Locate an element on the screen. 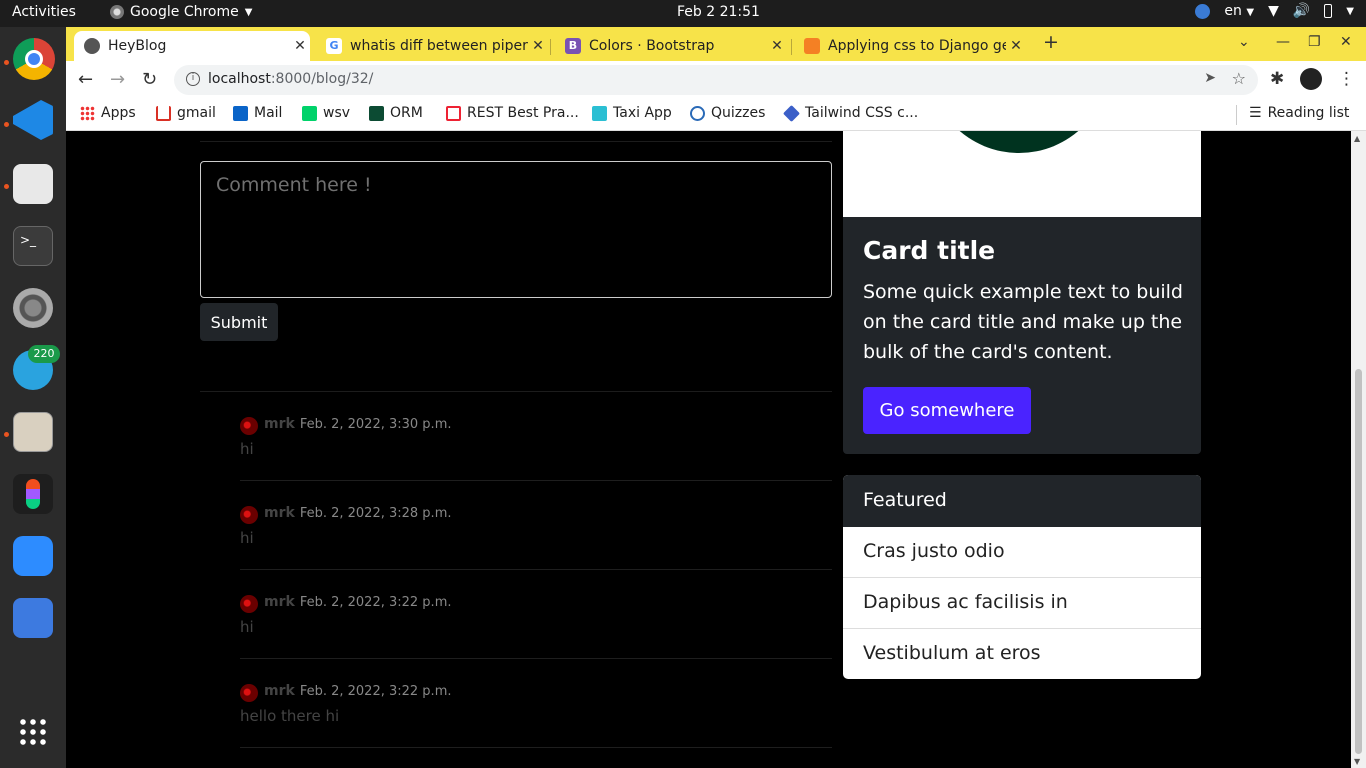  comment-item: mrk Feb. 2, 2022, 3:30 p.m. hi is located at coordinates (536, 436).